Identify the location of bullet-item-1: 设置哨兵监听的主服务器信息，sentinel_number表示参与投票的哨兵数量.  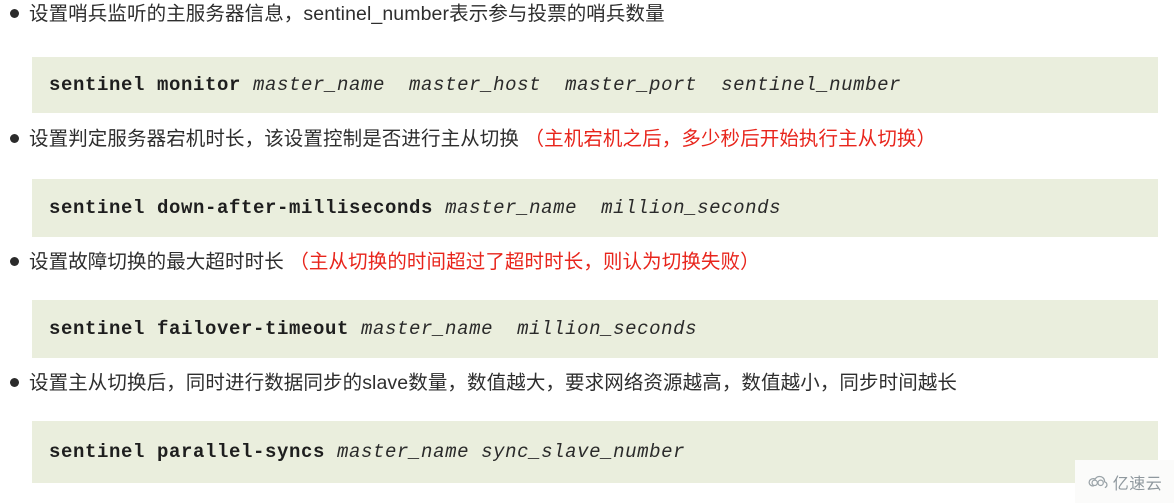
(587, 20).